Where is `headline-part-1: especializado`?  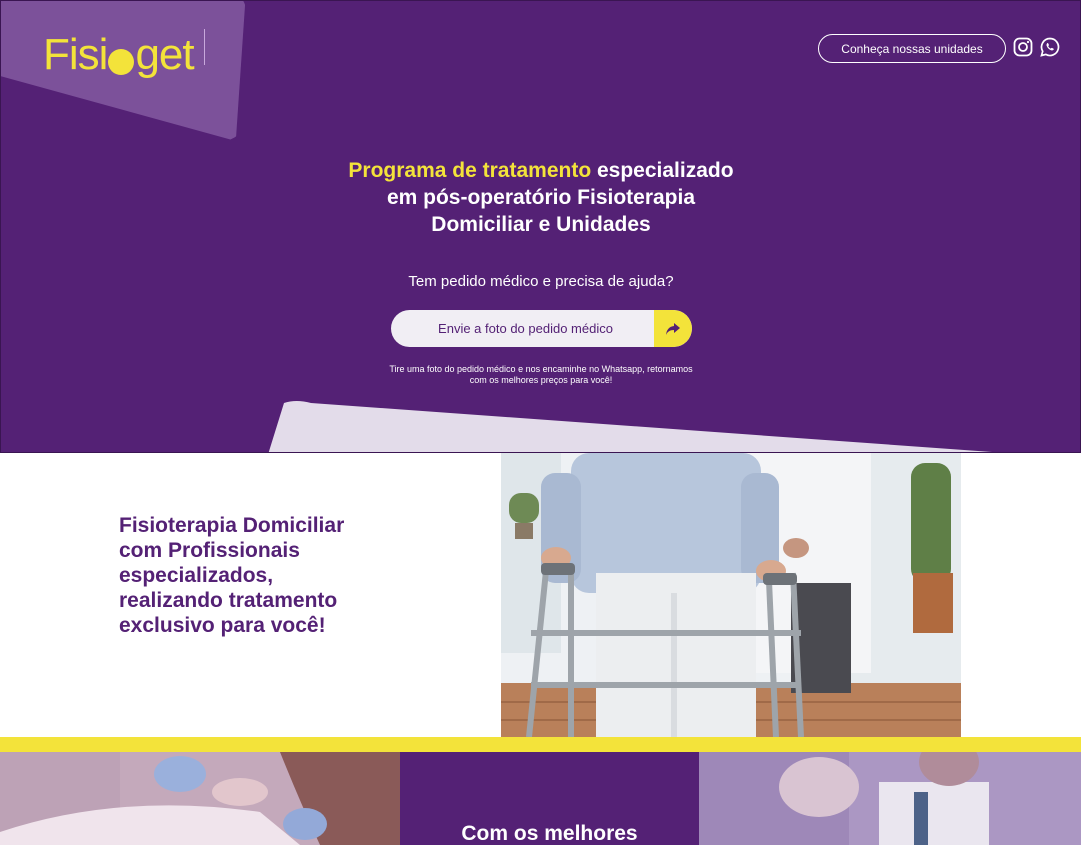 headline-part-1: especializado is located at coordinates (662, 170).